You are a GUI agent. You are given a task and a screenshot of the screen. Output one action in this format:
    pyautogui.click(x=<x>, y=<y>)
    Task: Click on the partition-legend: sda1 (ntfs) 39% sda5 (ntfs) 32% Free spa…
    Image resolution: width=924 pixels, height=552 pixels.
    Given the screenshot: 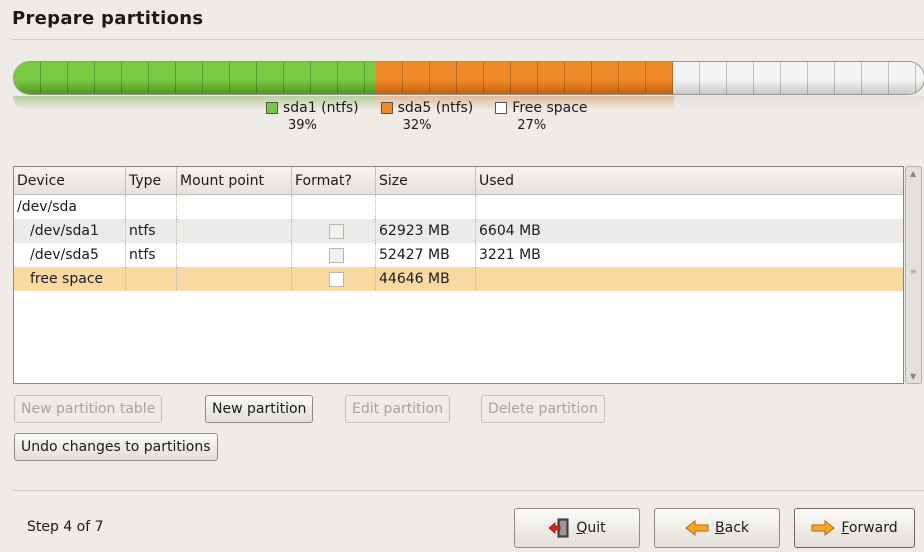 What is the action you would take?
    pyautogui.click(x=427, y=116)
    